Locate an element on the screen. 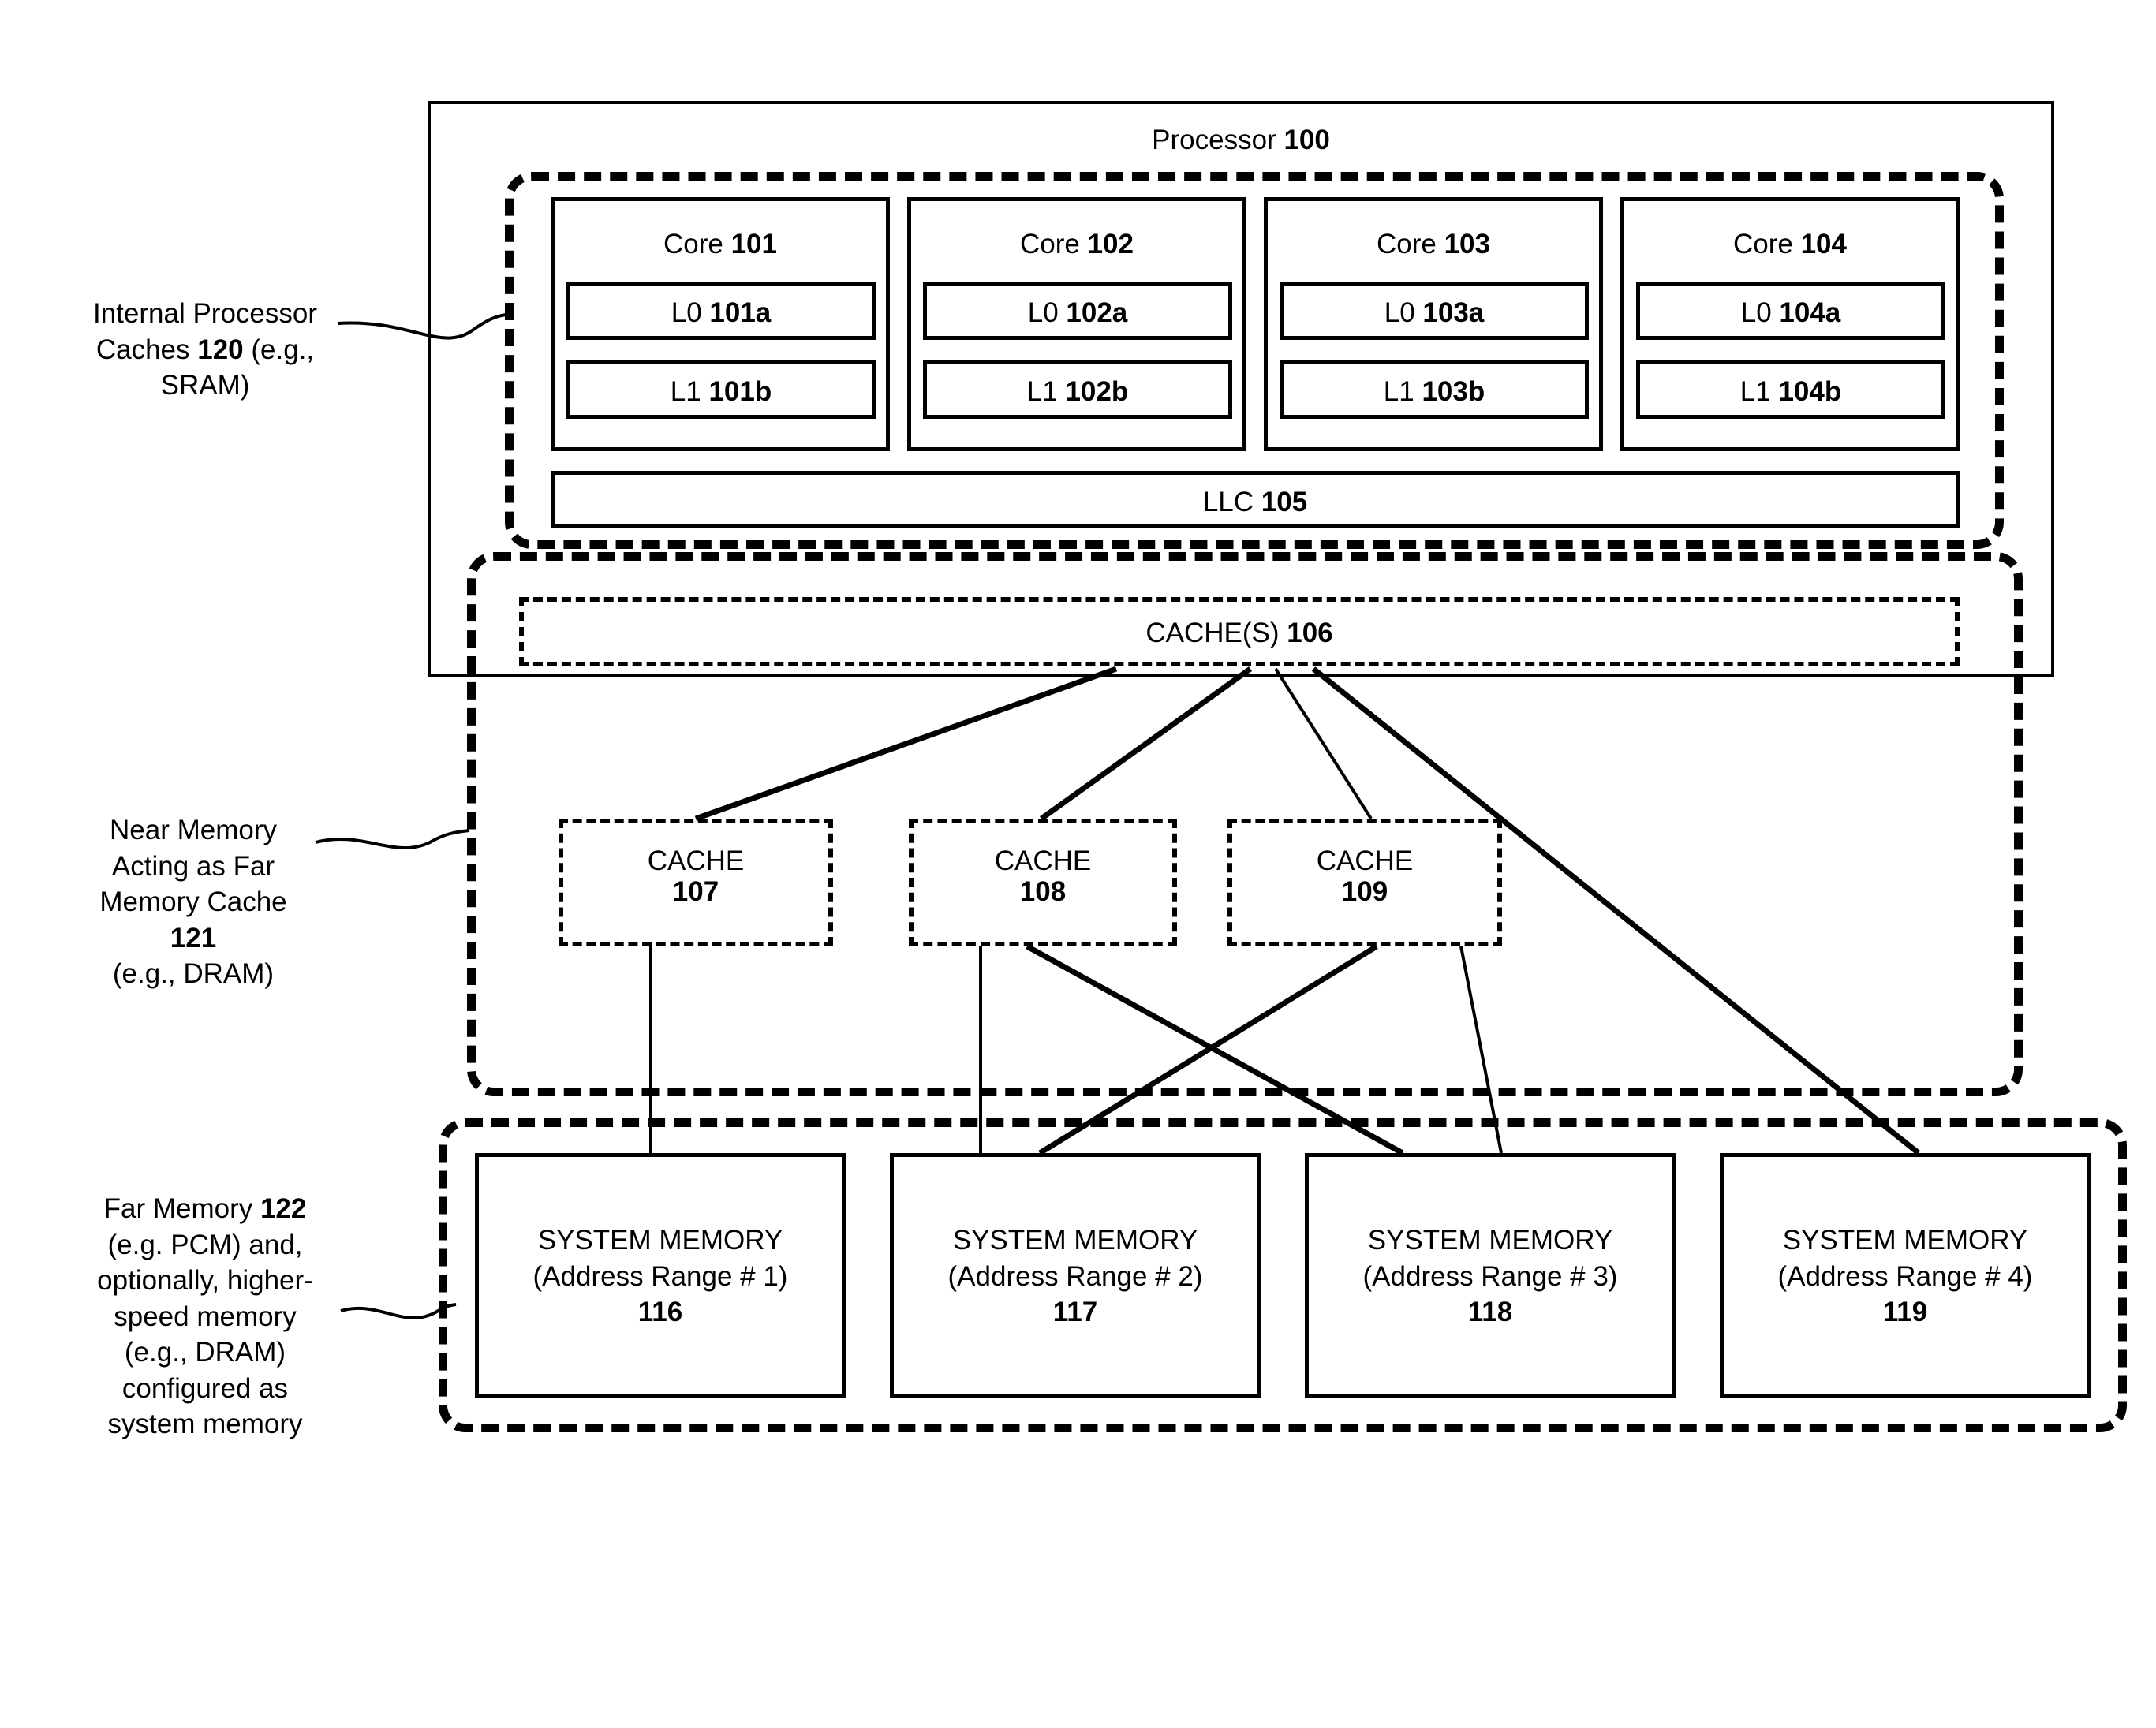 The height and width of the screenshot is (1728, 2156). cache-label-109: CACHE 109 is located at coordinates (1364, 876).